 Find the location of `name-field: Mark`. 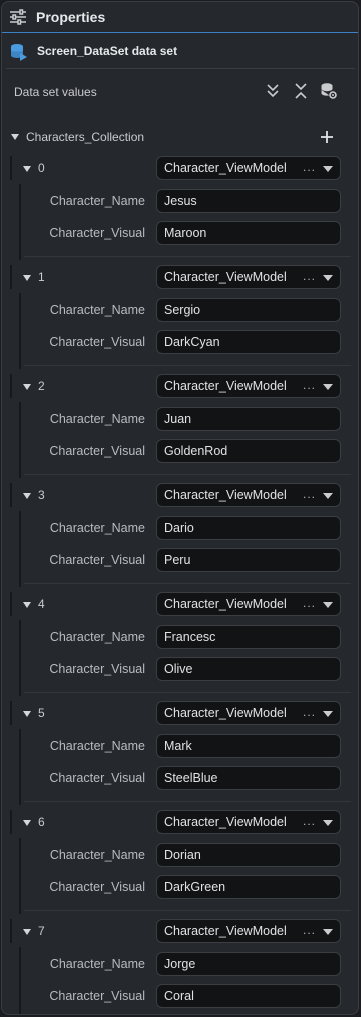

name-field: Mark is located at coordinates (248, 746).